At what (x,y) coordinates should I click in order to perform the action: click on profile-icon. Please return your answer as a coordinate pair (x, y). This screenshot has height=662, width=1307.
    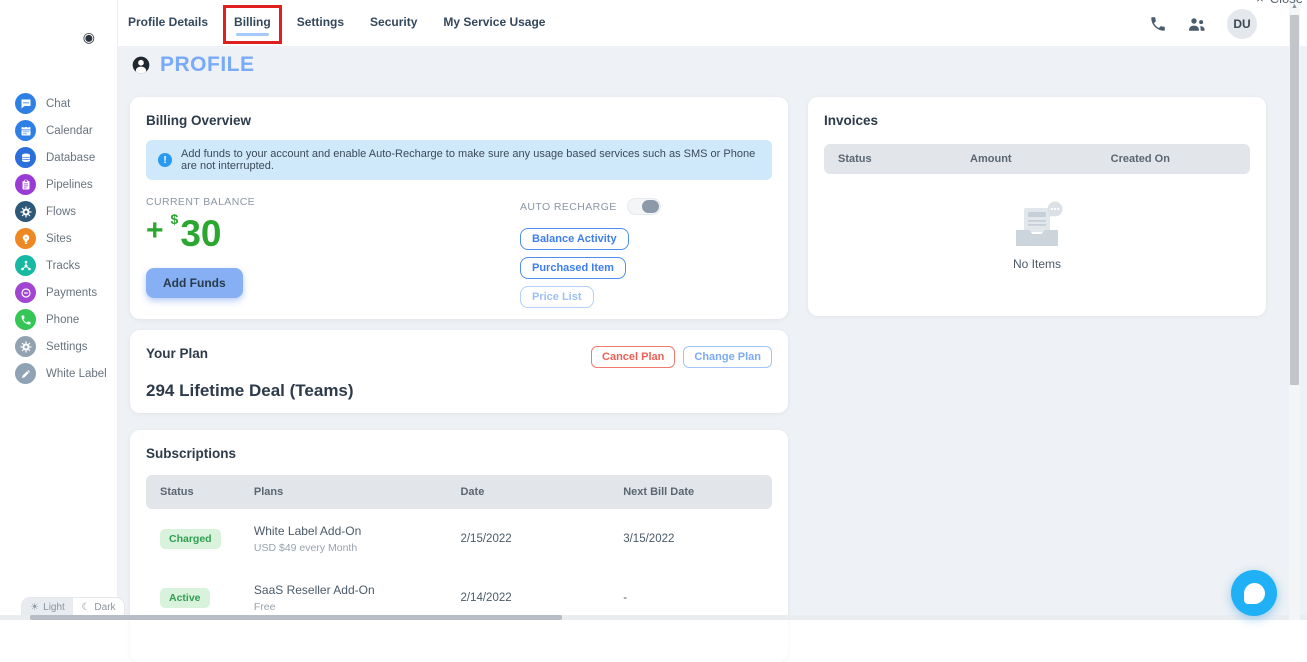
    Looking at the image, I should click on (141, 65).